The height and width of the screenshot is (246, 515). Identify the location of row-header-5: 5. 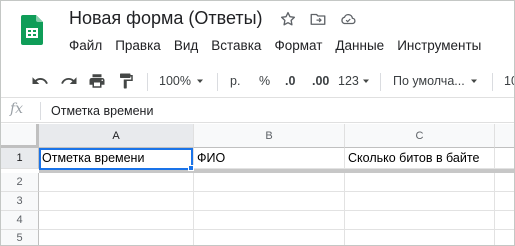
(20, 237).